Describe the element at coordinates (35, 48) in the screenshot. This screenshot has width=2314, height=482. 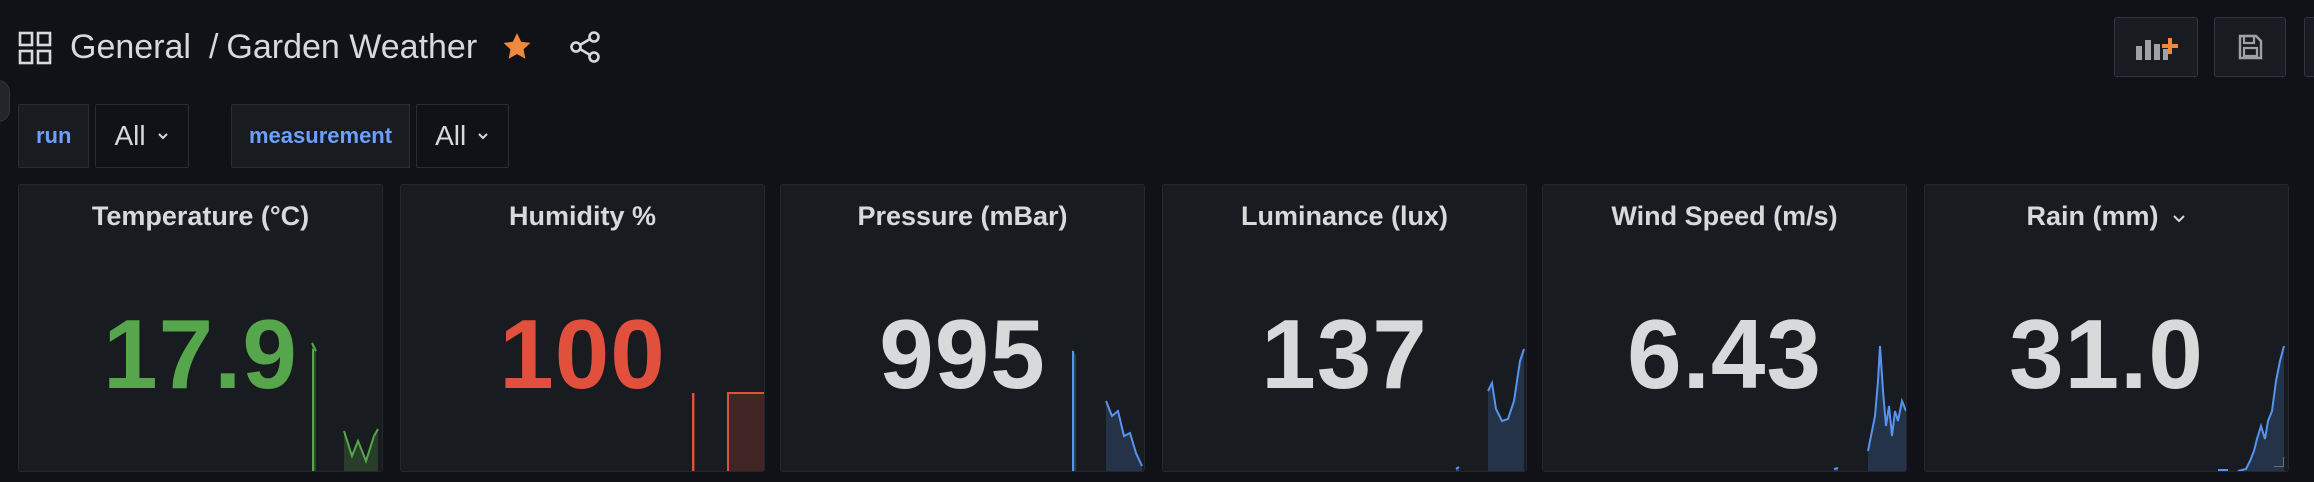
I see `apps-grid-icon` at that location.